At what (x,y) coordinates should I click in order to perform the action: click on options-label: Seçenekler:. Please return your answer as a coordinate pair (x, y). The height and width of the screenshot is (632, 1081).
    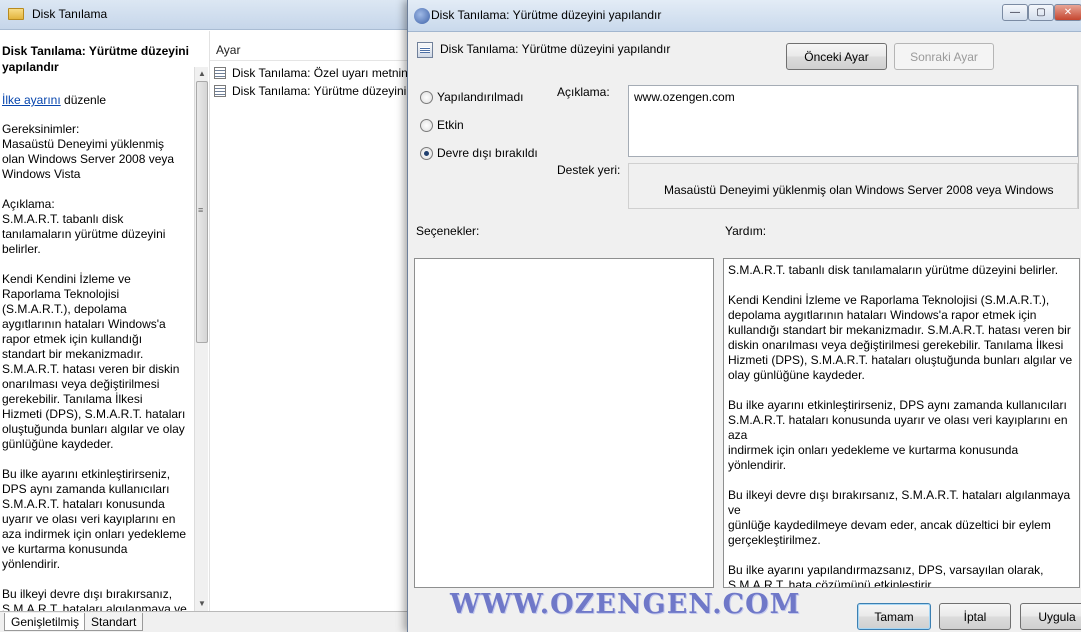
    Looking at the image, I should click on (448, 231).